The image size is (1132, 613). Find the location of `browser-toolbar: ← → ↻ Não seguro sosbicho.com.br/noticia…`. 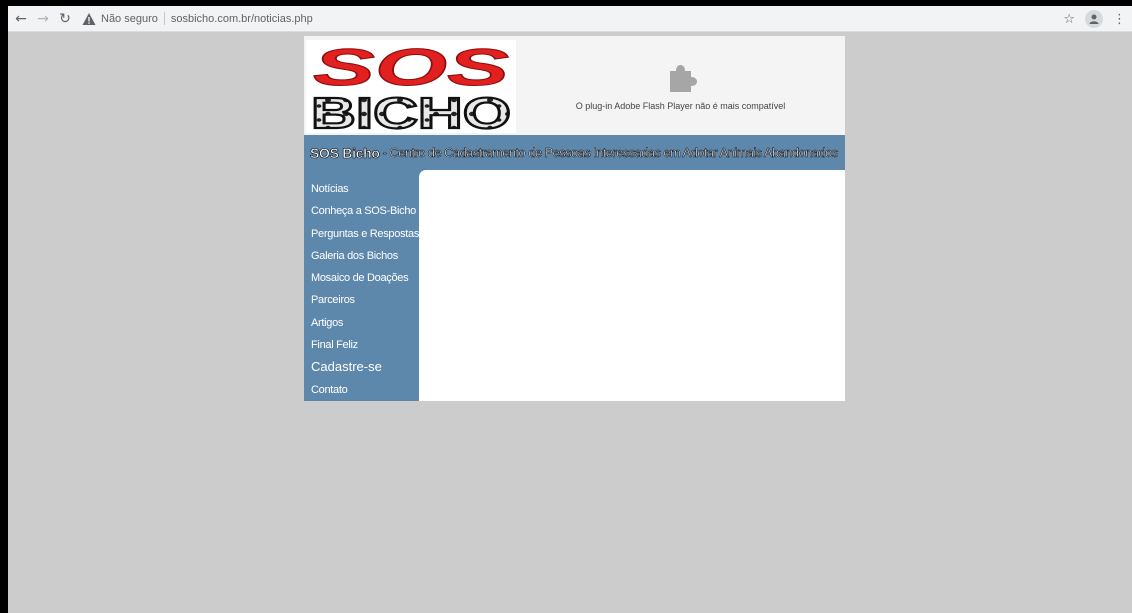

browser-toolbar: ← → ↻ Não seguro sosbicho.com.br/noticia… is located at coordinates (570, 19).